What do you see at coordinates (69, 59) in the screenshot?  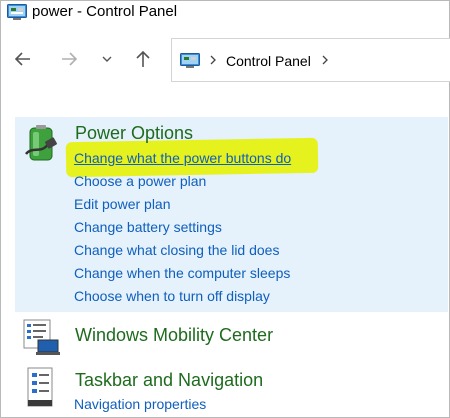 I see `forward-arrow-icon` at bounding box center [69, 59].